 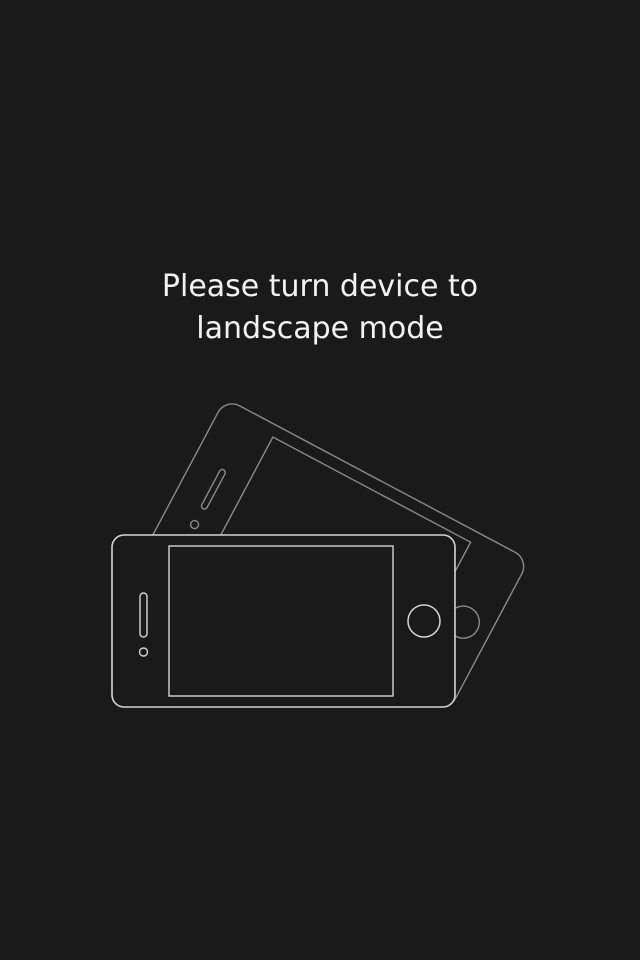 I want to click on landscape-phone-icon, so click(x=283, y=621).